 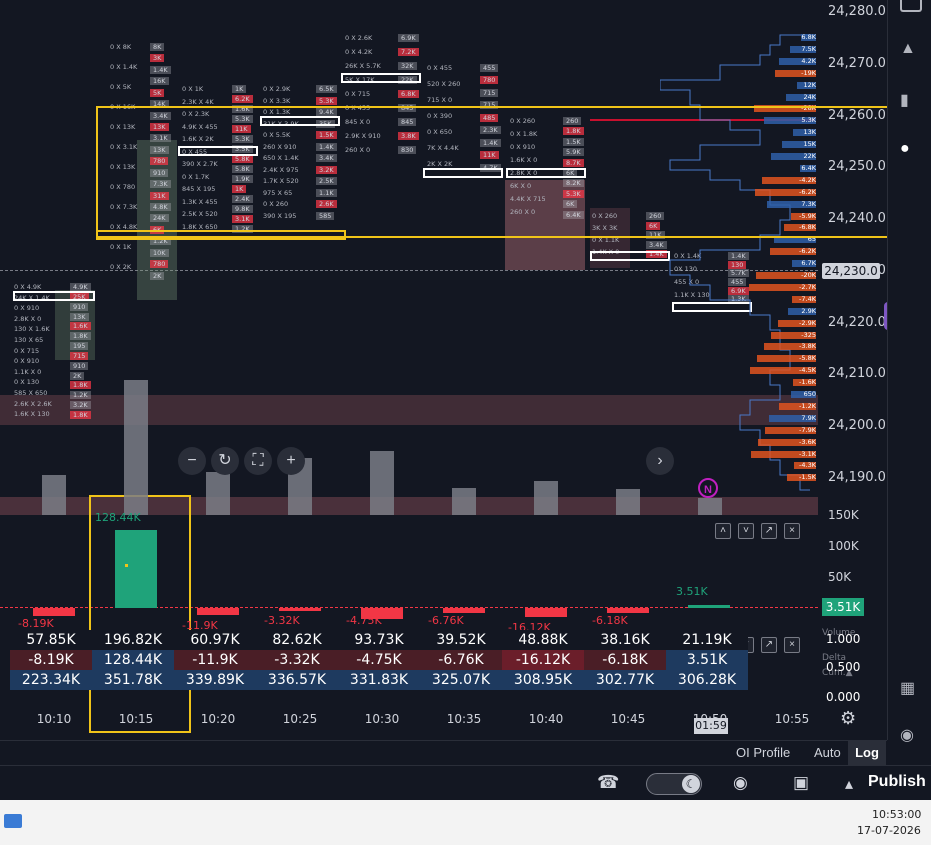 What do you see at coordinates (851, 271) in the screenshot?
I see `current-price-label: 24,230.0` at bounding box center [851, 271].